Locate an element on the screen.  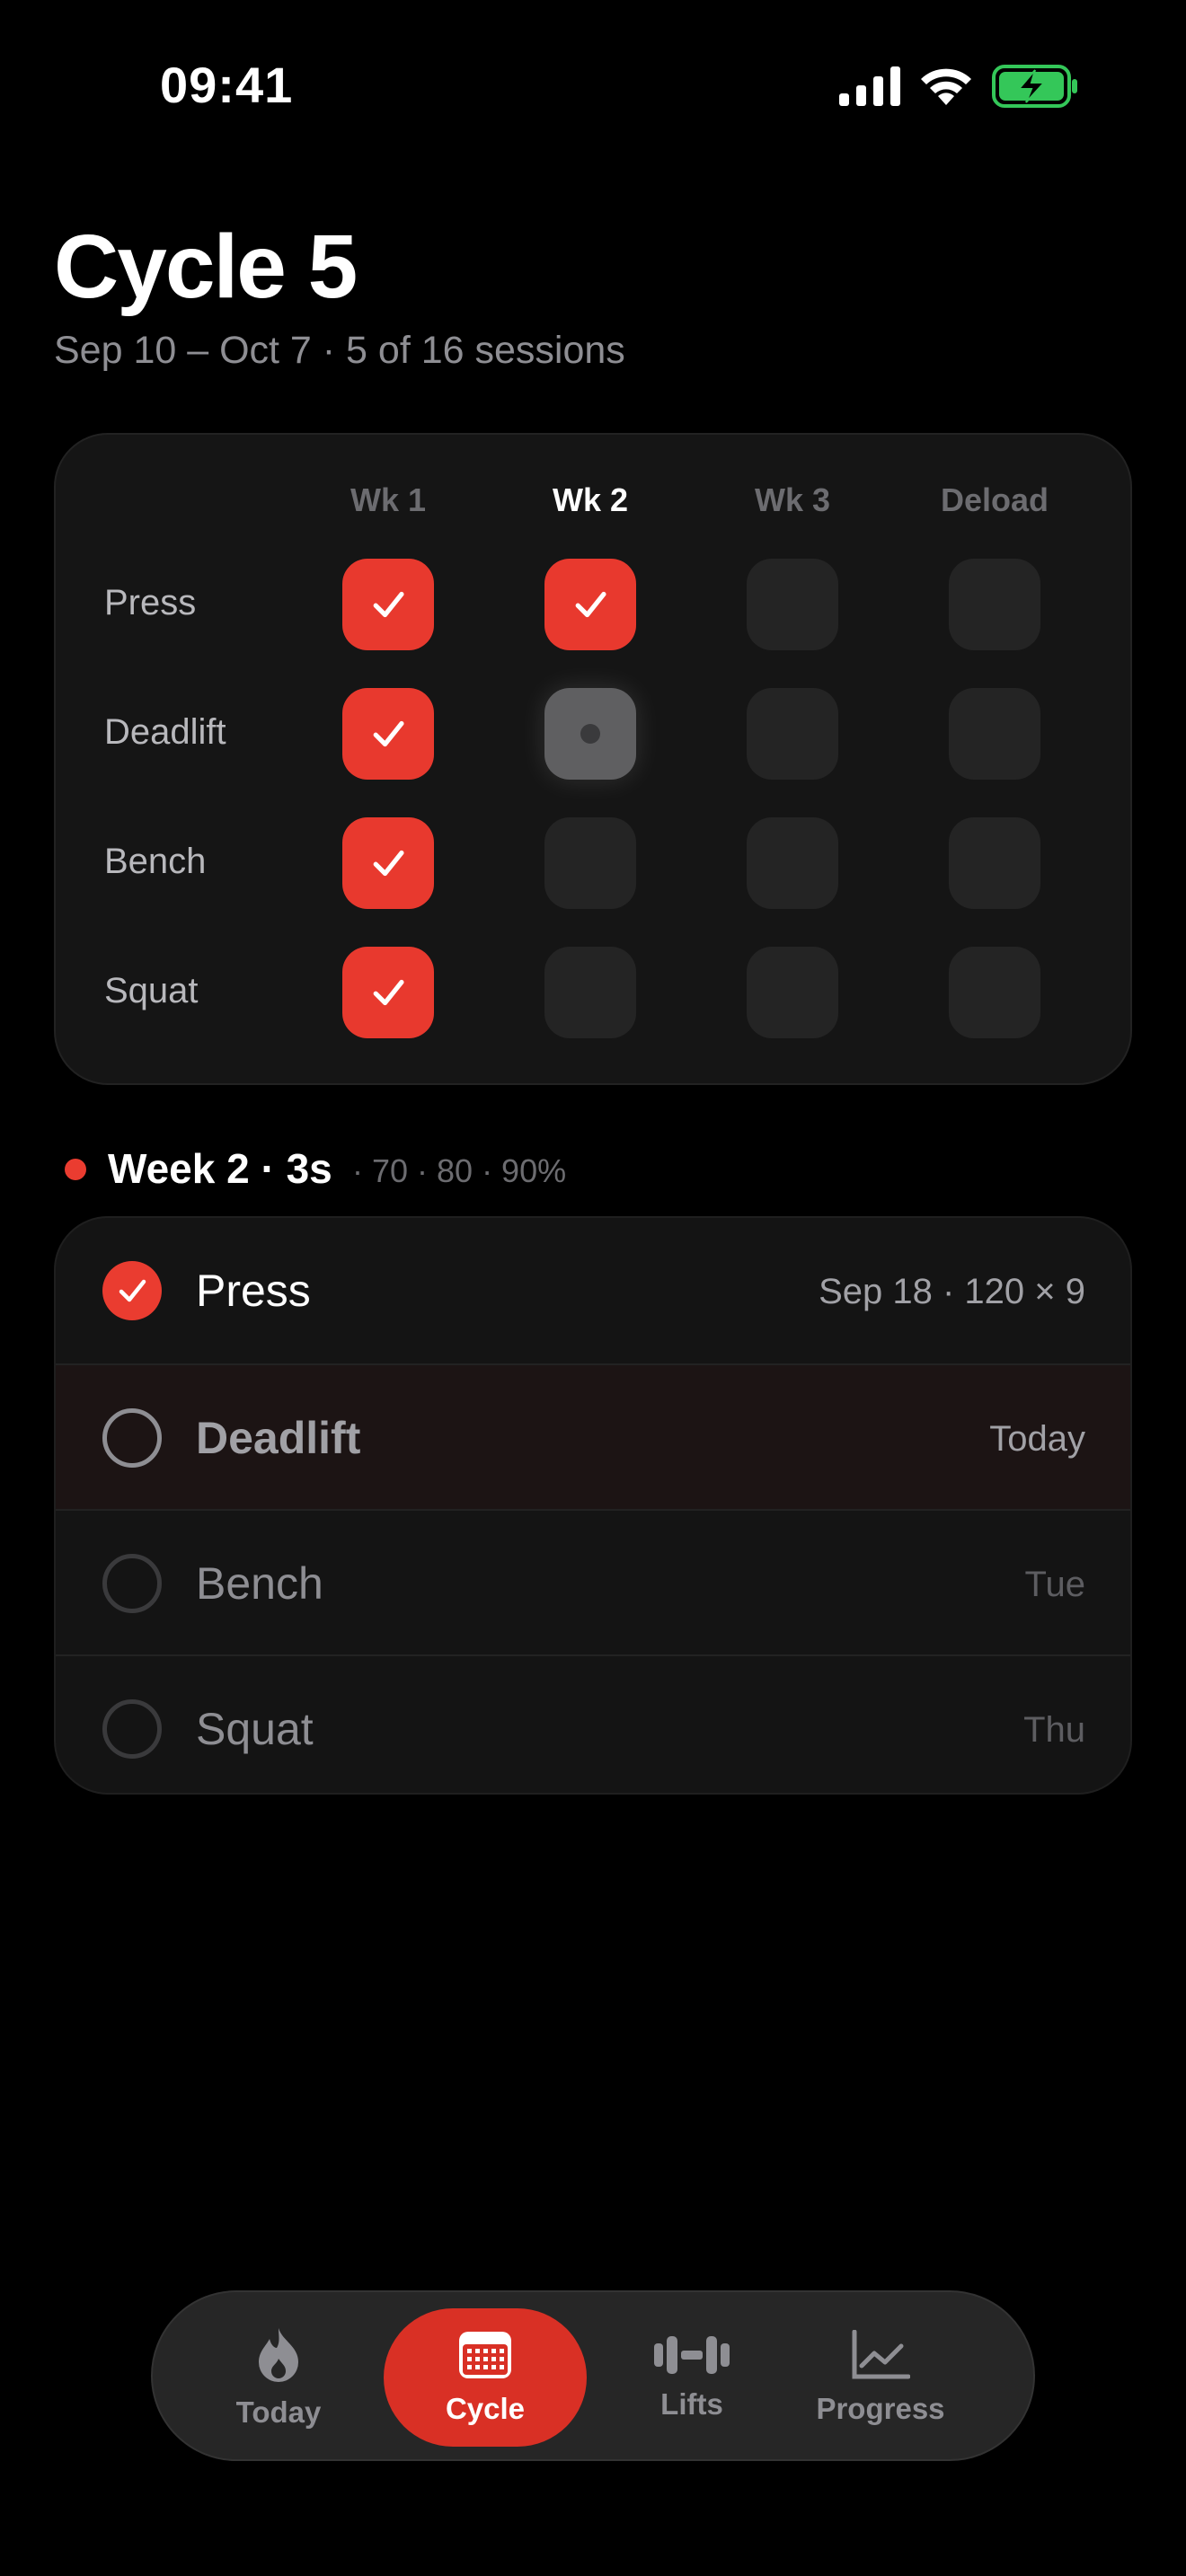
session-meta: Today is located at coordinates (1037, 1439).